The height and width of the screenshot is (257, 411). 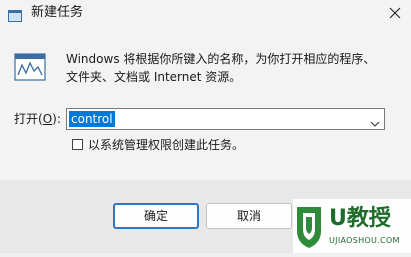 What do you see at coordinates (57, 12) in the screenshot?
I see `window-title: 新建任务` at bounding box center [57, 12].